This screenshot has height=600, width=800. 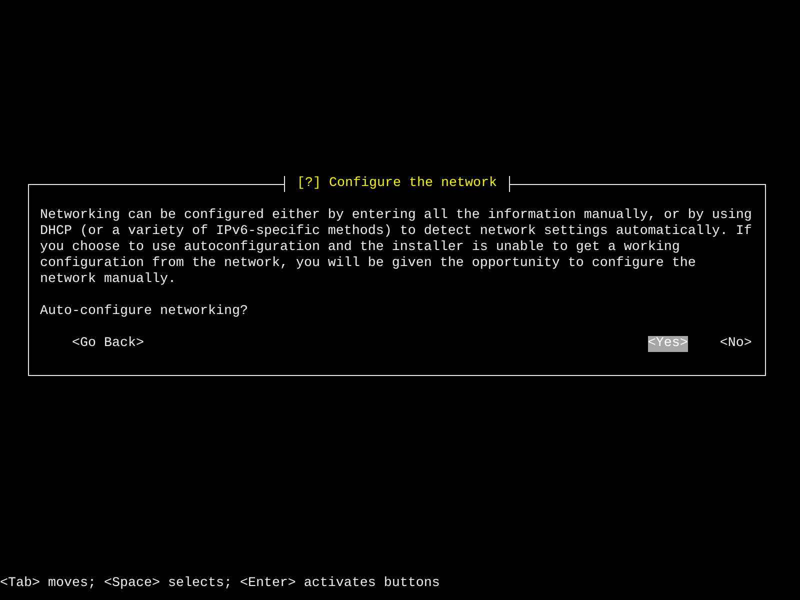 I want to click on dialog-button: <No>, so click(x=736, y=344).